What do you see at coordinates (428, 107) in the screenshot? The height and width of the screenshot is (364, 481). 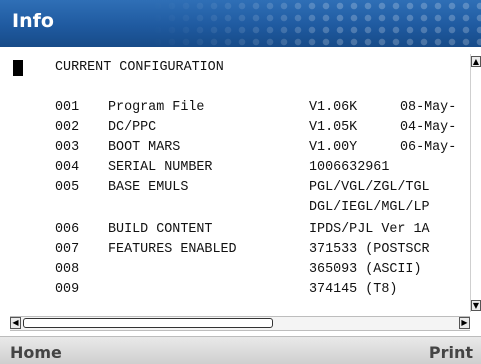 I see `row-date: 08-May-` at bounding box center [428, 107].